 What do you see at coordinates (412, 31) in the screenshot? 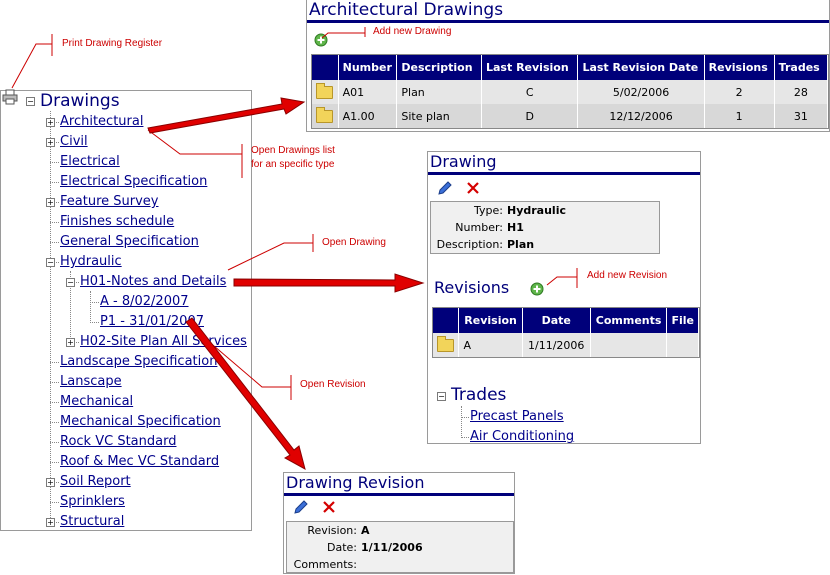
I see `annotation-add-drawing: Add new Drawing` at bounding box center [412, 31].